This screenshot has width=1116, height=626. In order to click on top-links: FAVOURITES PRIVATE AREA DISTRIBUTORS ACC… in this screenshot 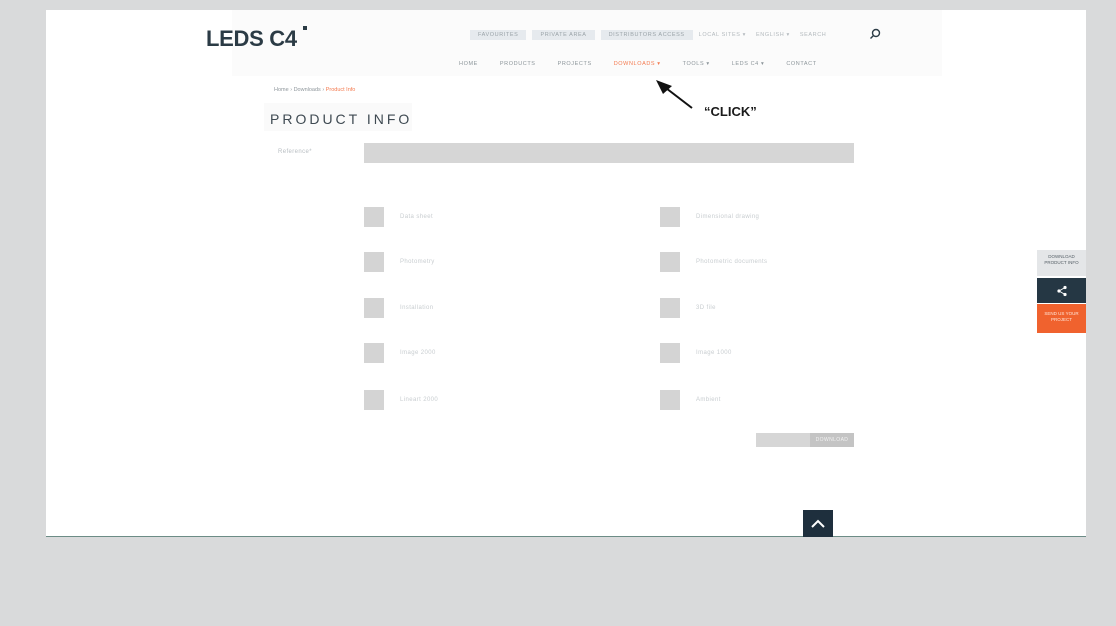, I will do `click(653, 35)`.